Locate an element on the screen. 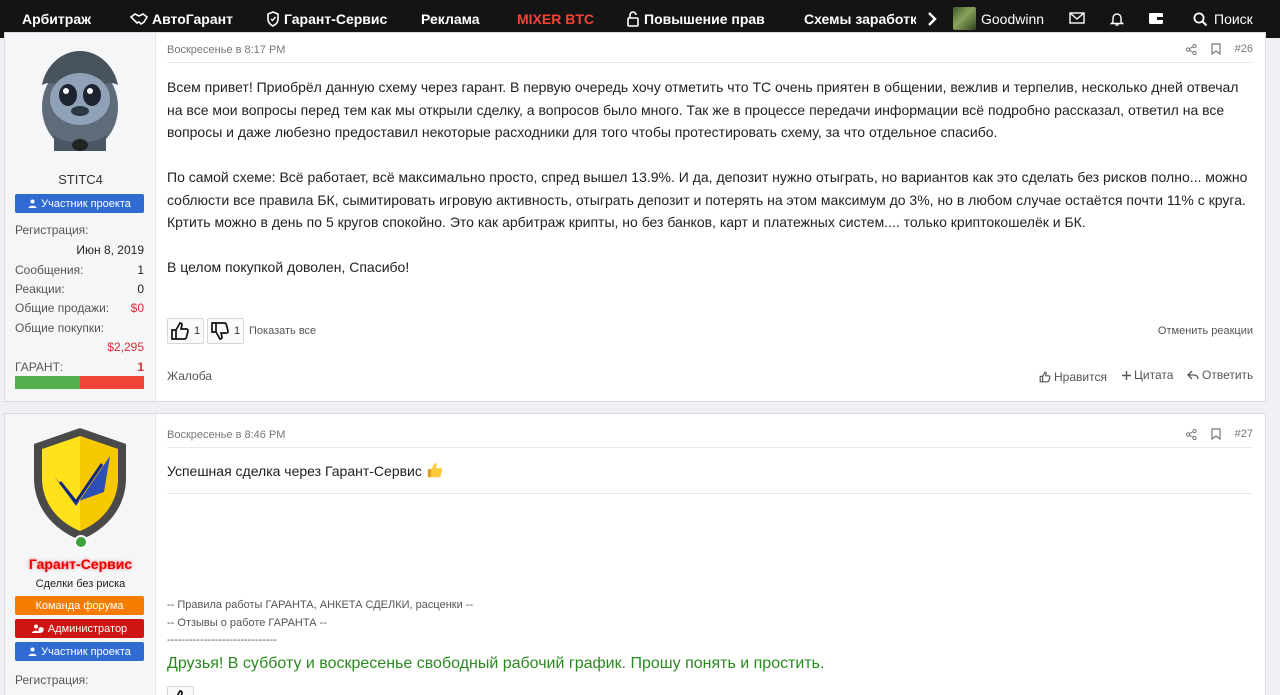 This screenshot has width=1280, height=695. post-date: Воскресенье в 8:46 PM is located at coordinates (226, 435).